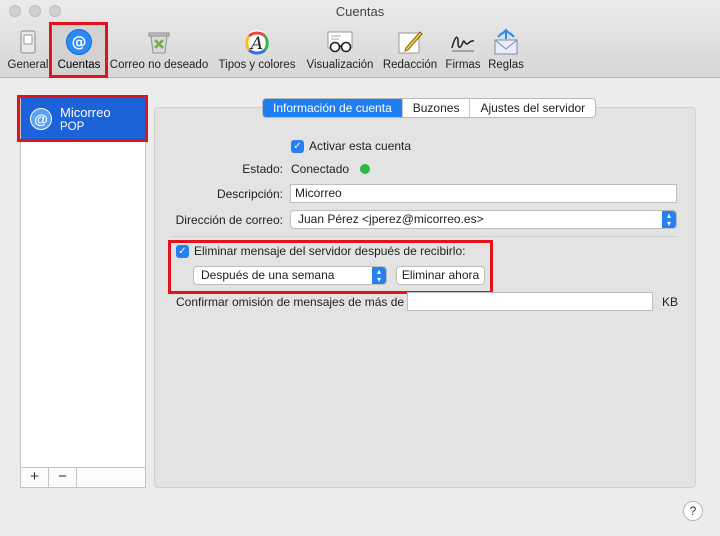 The width and height of the screenshot is (720, 536). Describe the element at coordinates (85, 112) in the screenshot. I see `sidebar-account-name: Micorreo` at that location.